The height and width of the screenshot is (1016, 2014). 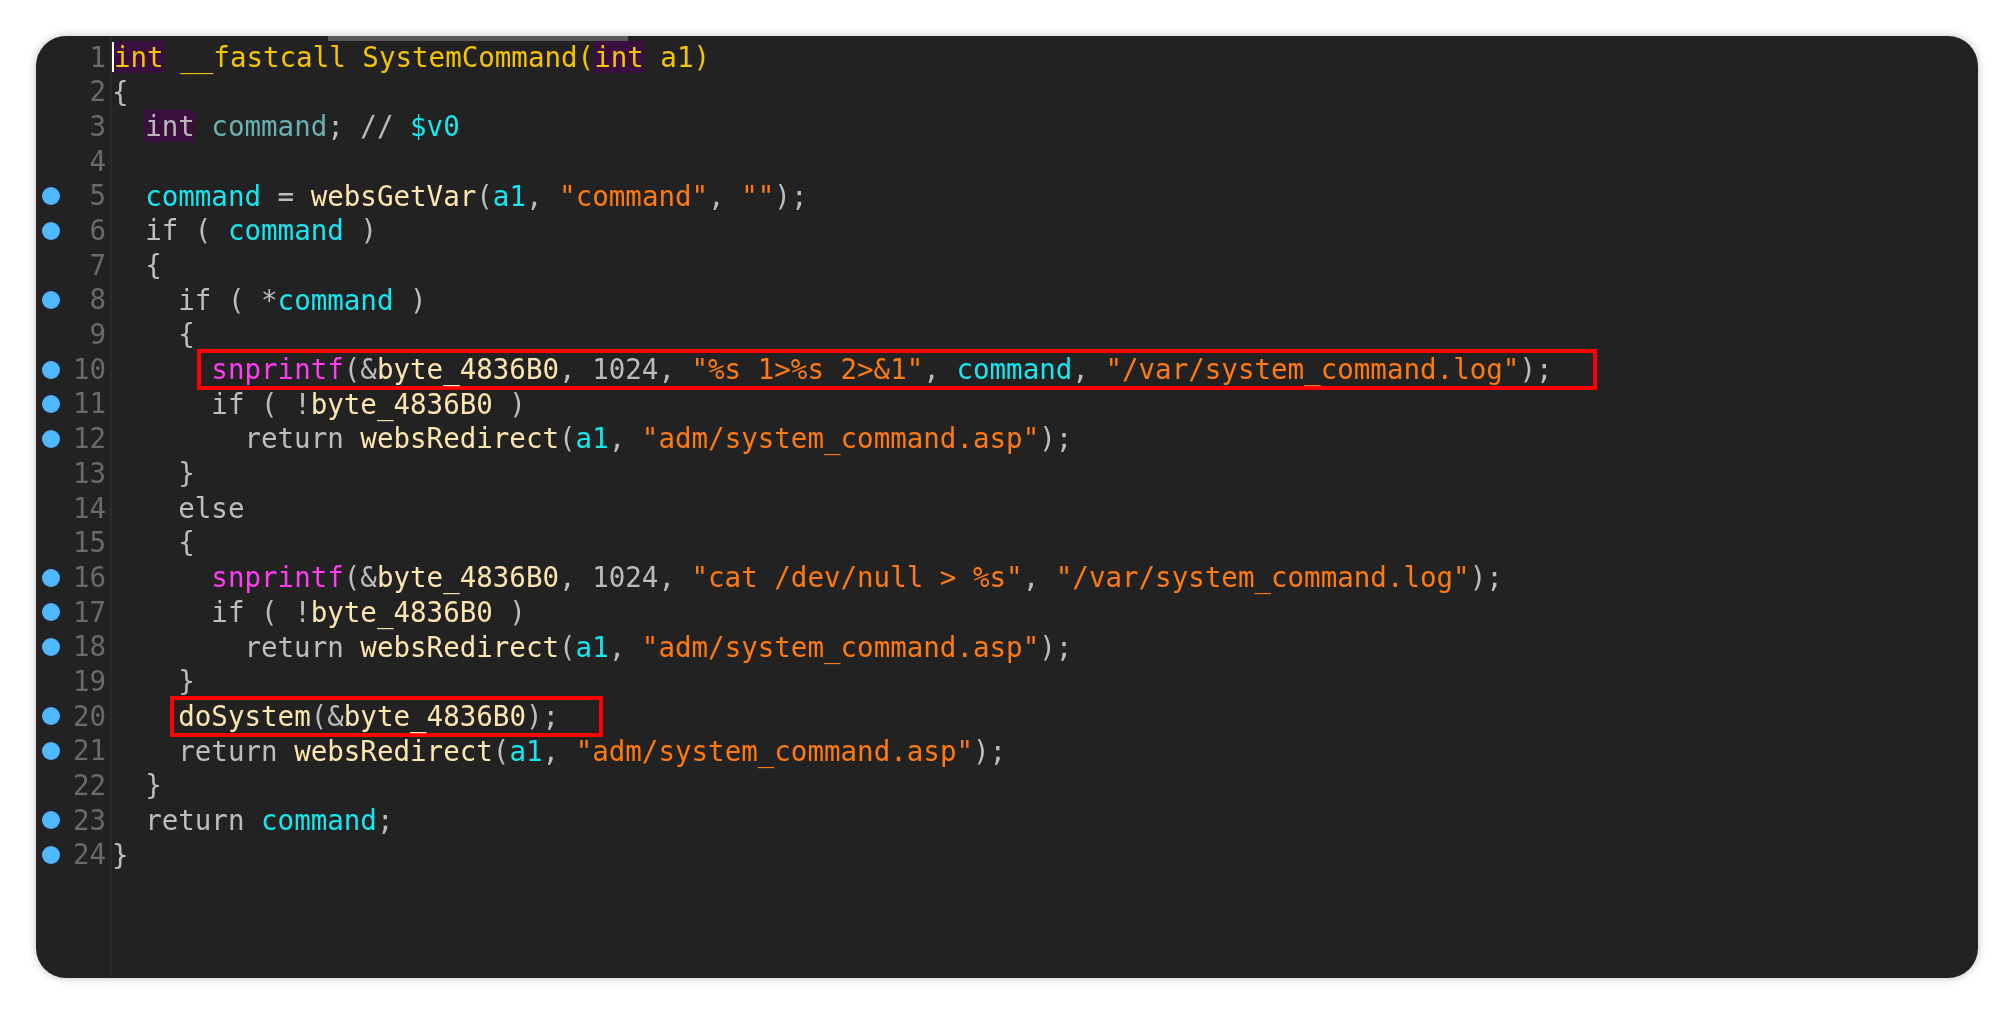 What do you see at coordinates (89, 820) in the screenshot?
I see `line-number: 23` at bounding box center [89, 820].